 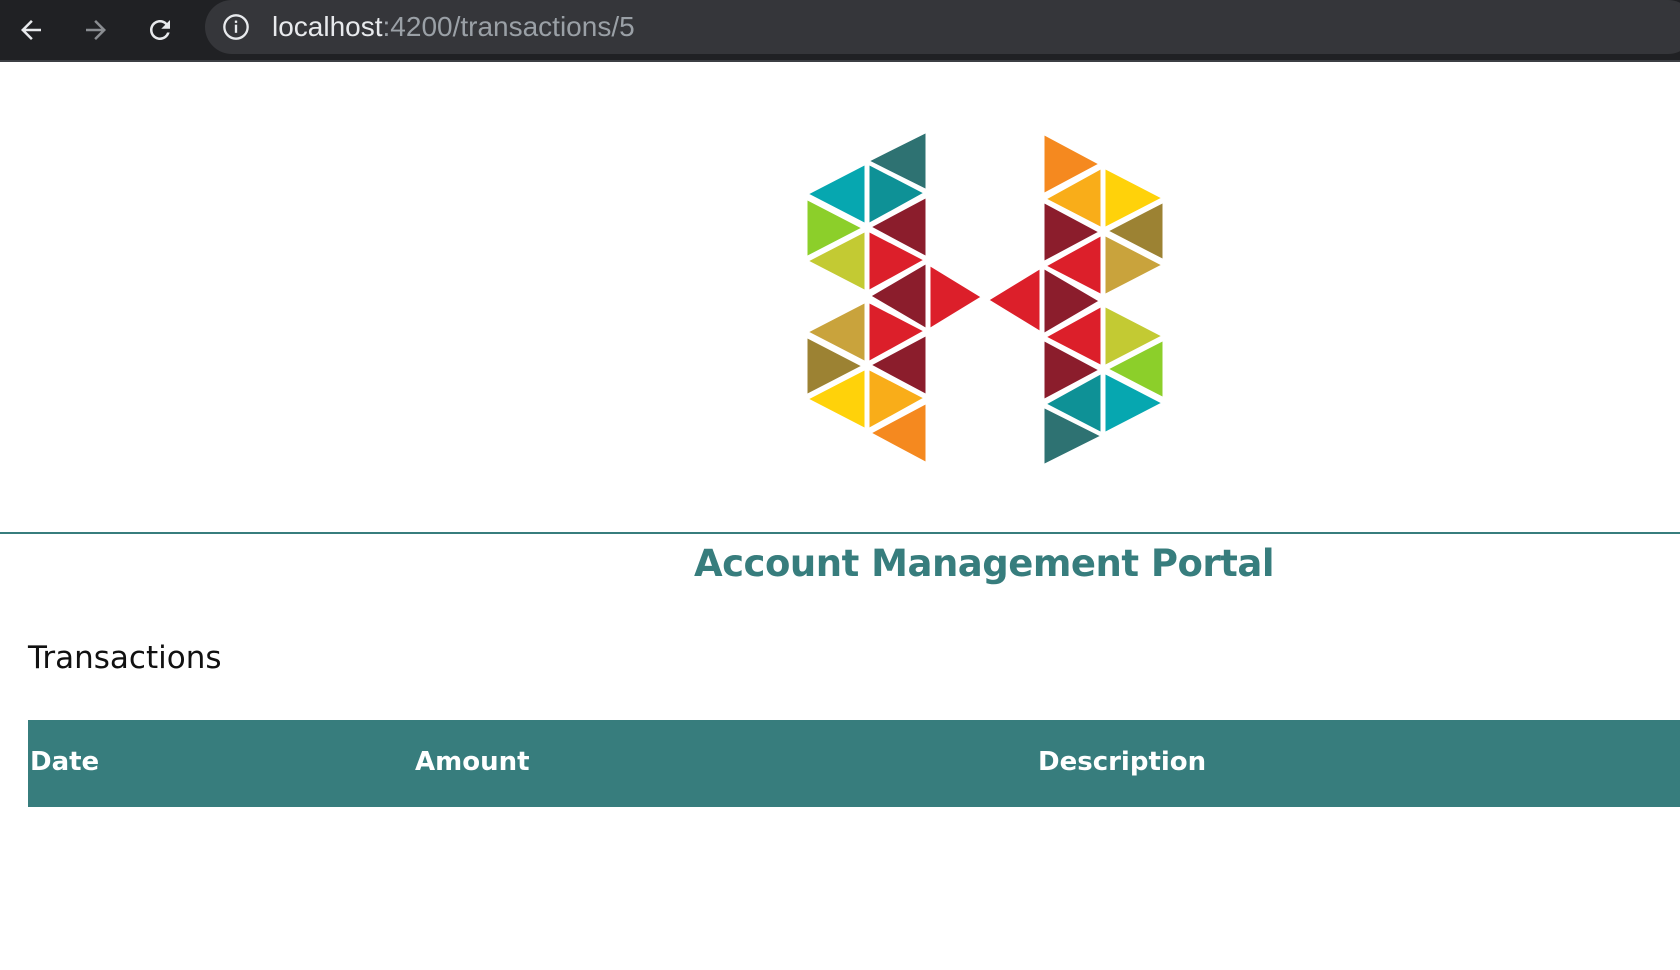 What do you see at coordinates (1122, 762) in the screenshot?
I see `column-header-description: Description` at bounding box center [1122, 762].